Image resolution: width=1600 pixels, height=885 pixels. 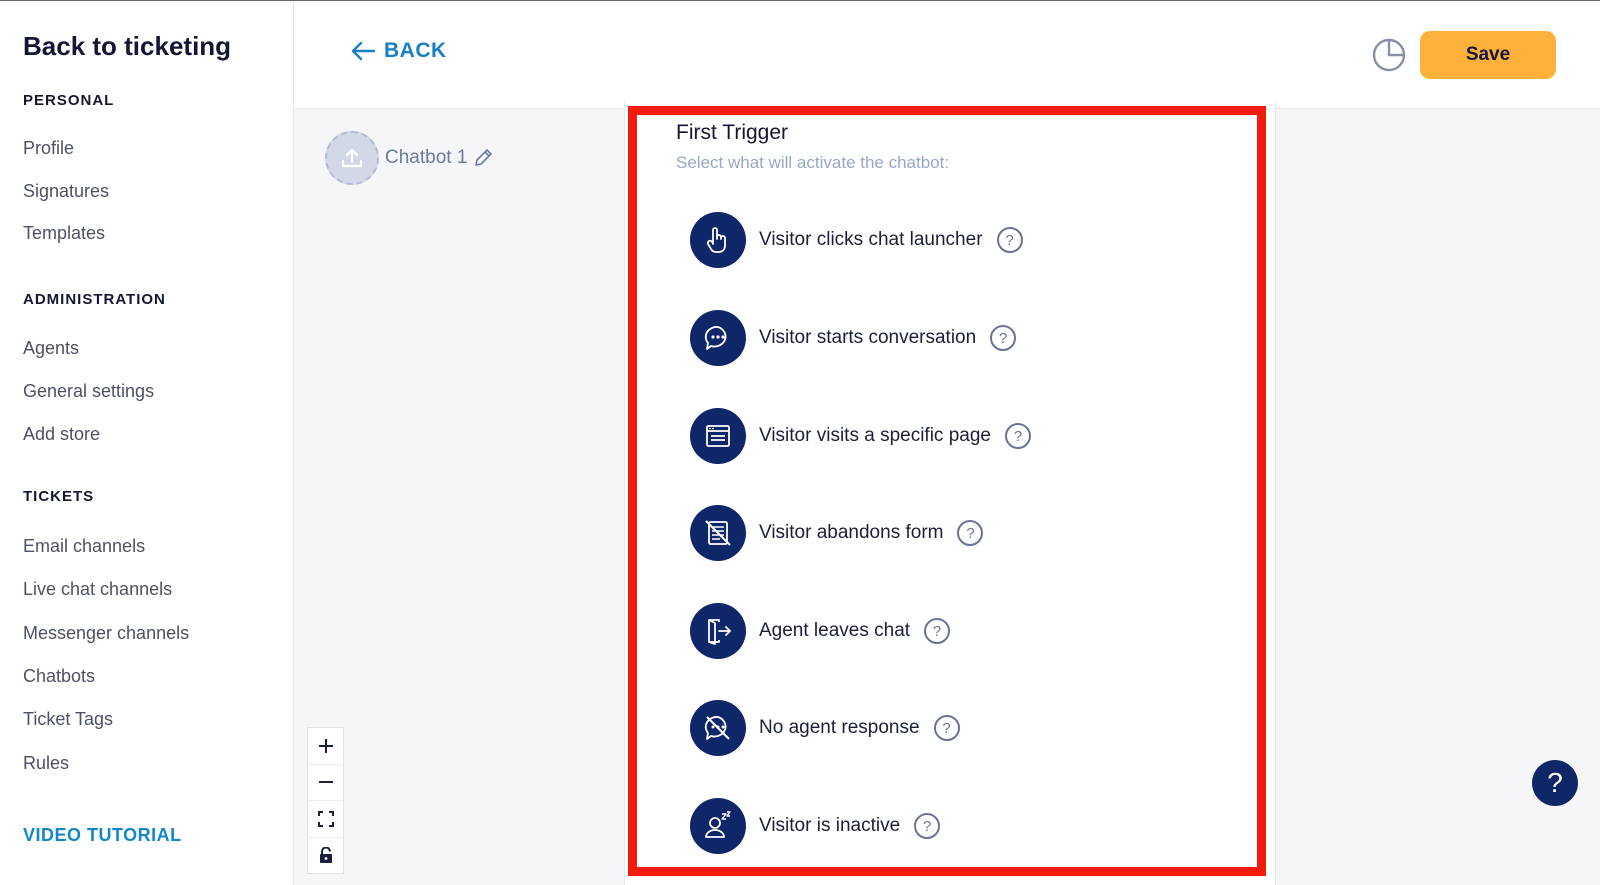 I want to click on zoom-out-button, so click(x=325, y=783).